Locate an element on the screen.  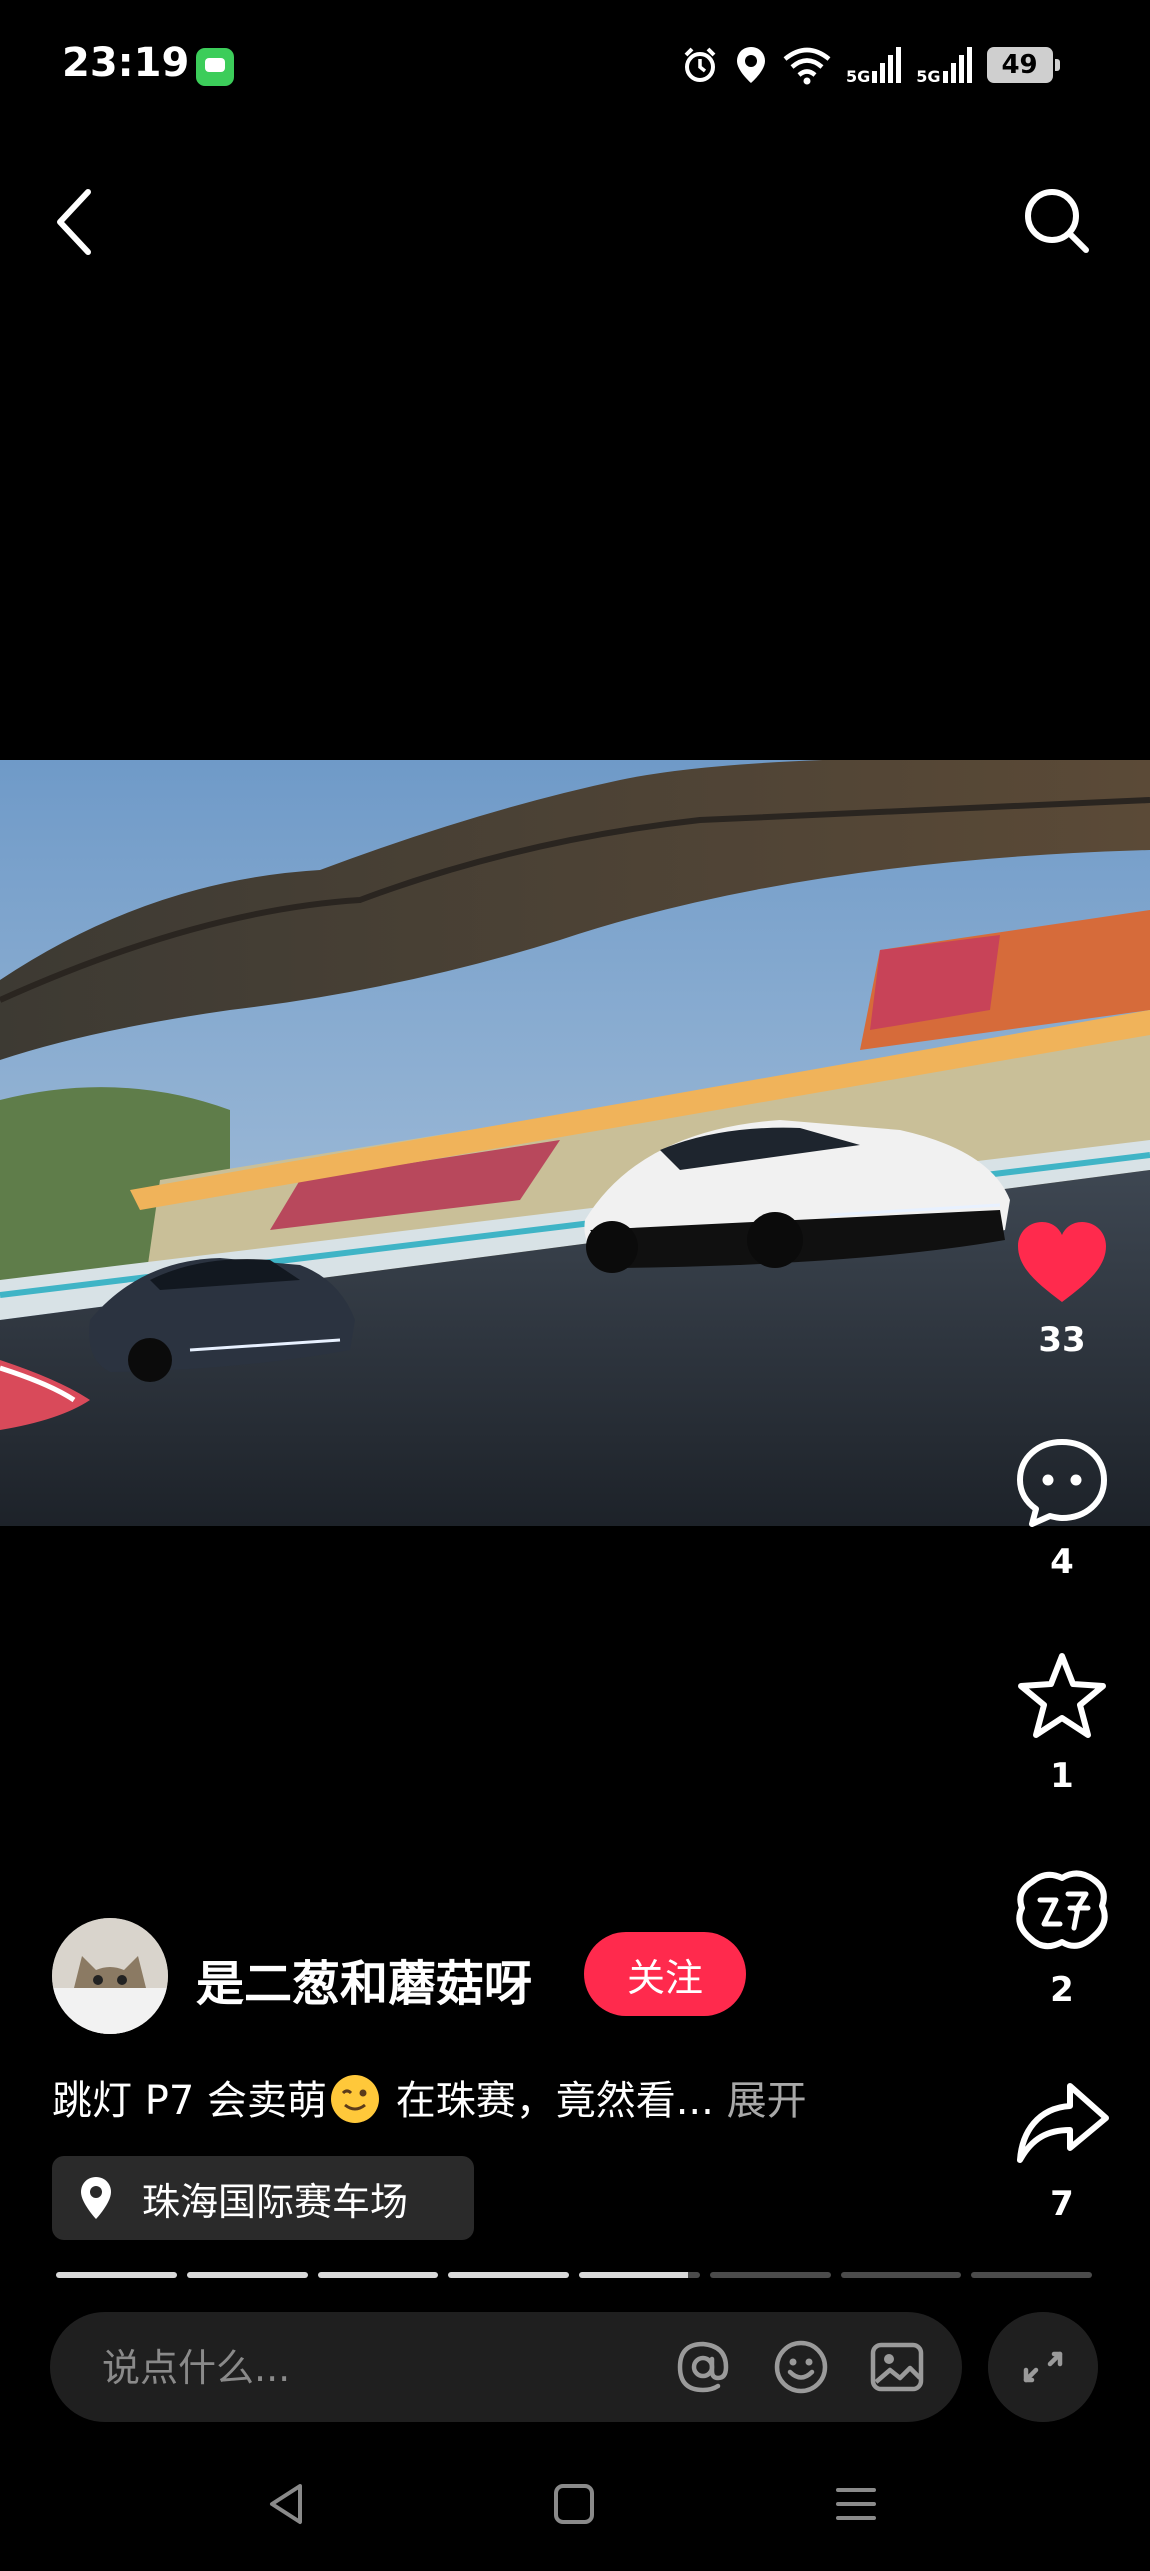
location-status-icon is located at coordinates (751, 65).